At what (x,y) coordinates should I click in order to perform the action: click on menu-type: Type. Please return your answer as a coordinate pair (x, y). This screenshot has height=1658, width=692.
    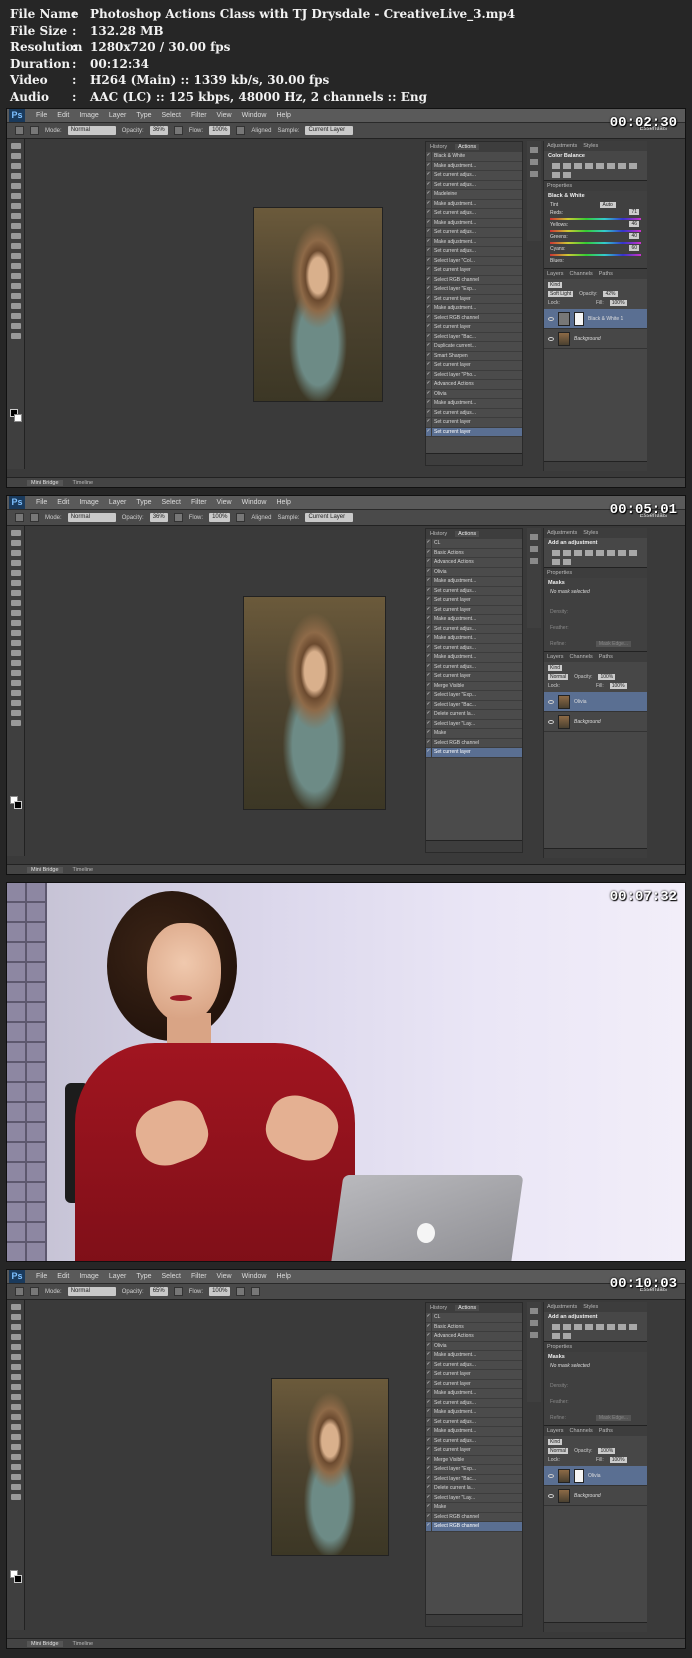
    Looking at the image, I should click on (143, 115).